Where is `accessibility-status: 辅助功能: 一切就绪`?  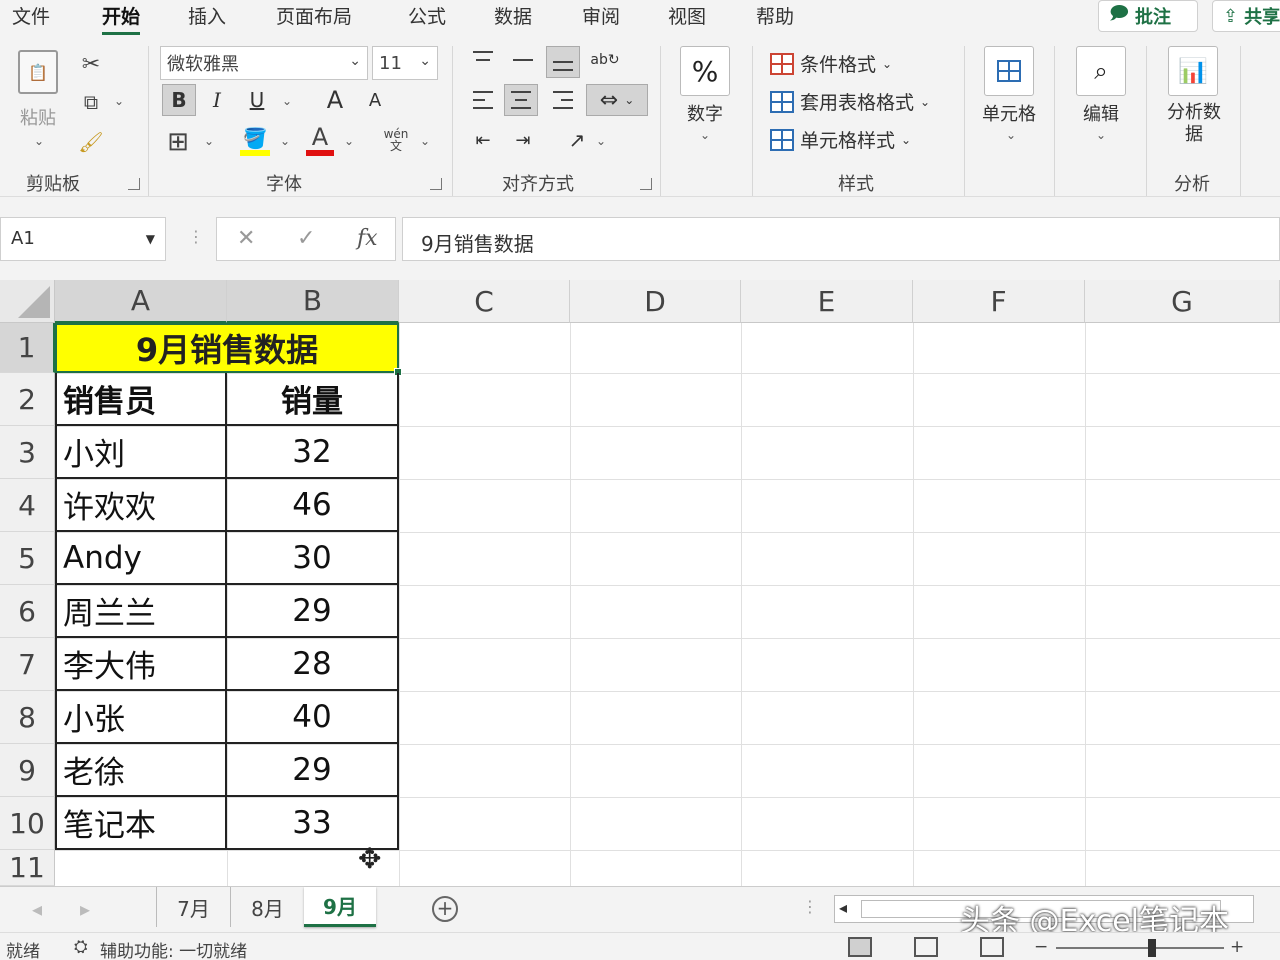
accessibility-status: 辅助功能: 一切就绪 is located at coordinates (173, 948).